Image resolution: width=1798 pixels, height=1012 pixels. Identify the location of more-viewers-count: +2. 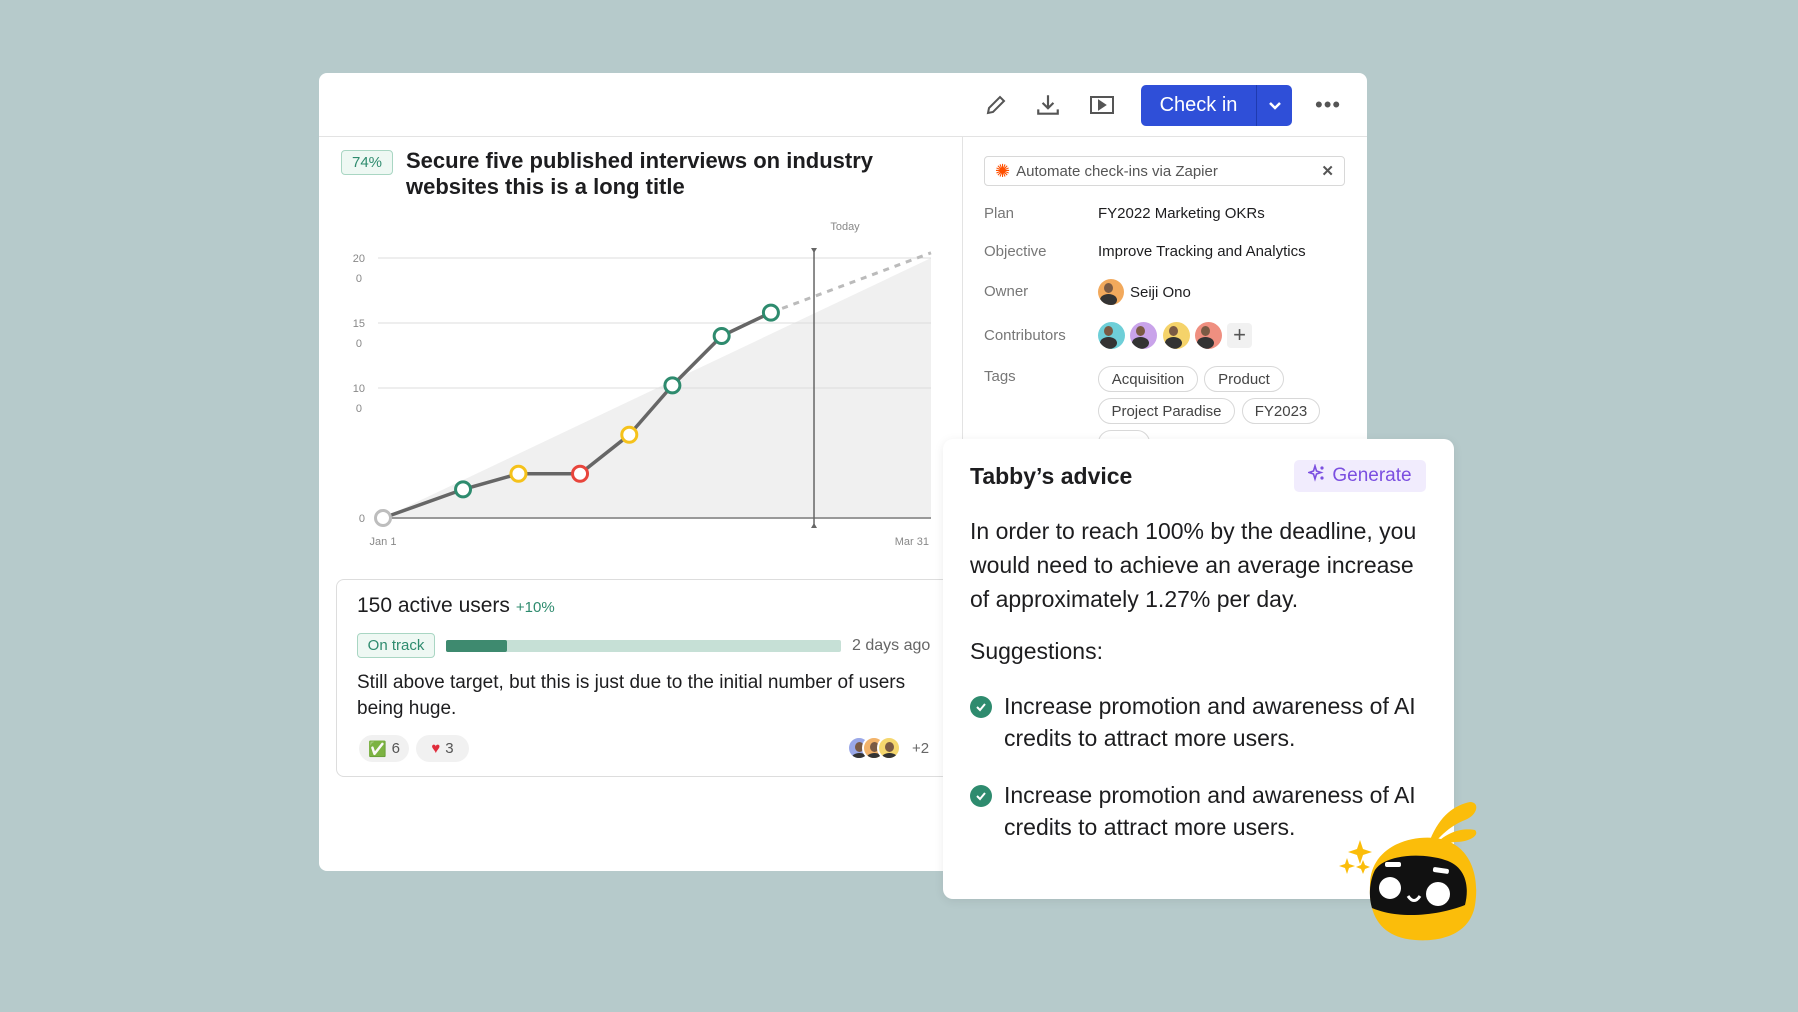
(921, 748).